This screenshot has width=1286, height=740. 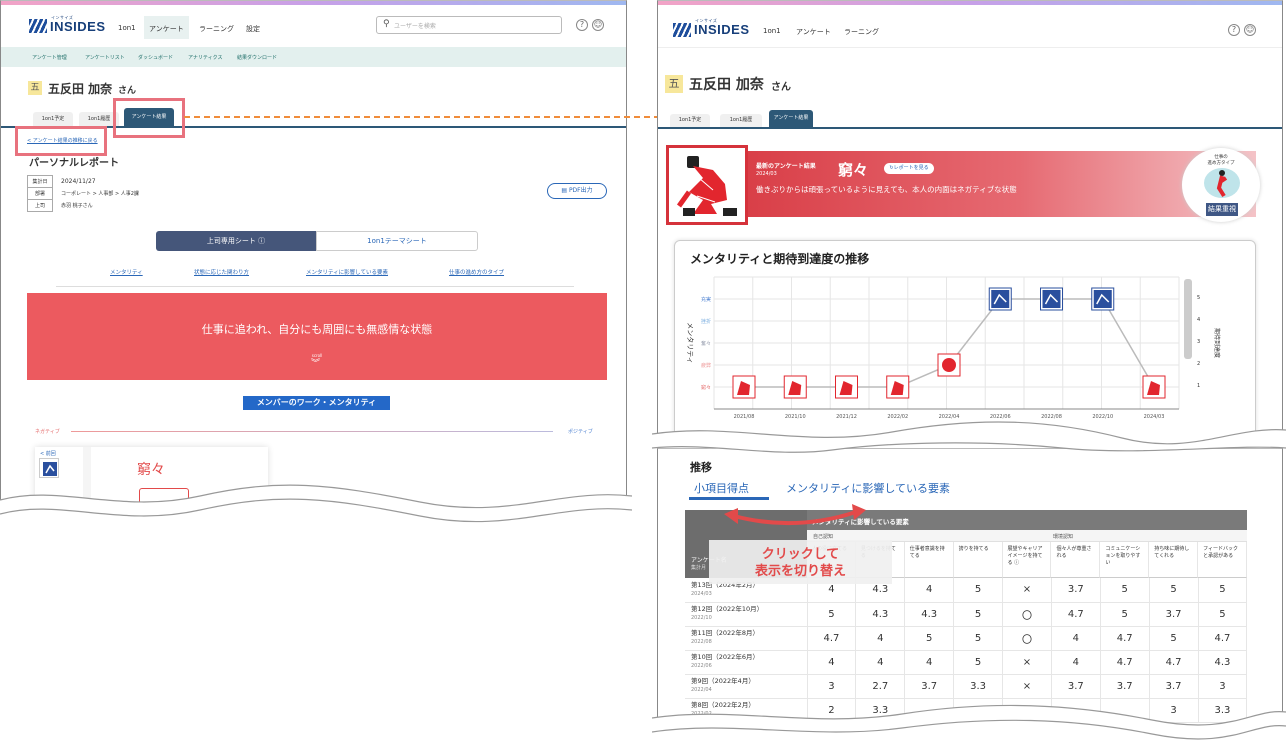 I want to click on user-suffix: さん, so click(x=781, y=87).